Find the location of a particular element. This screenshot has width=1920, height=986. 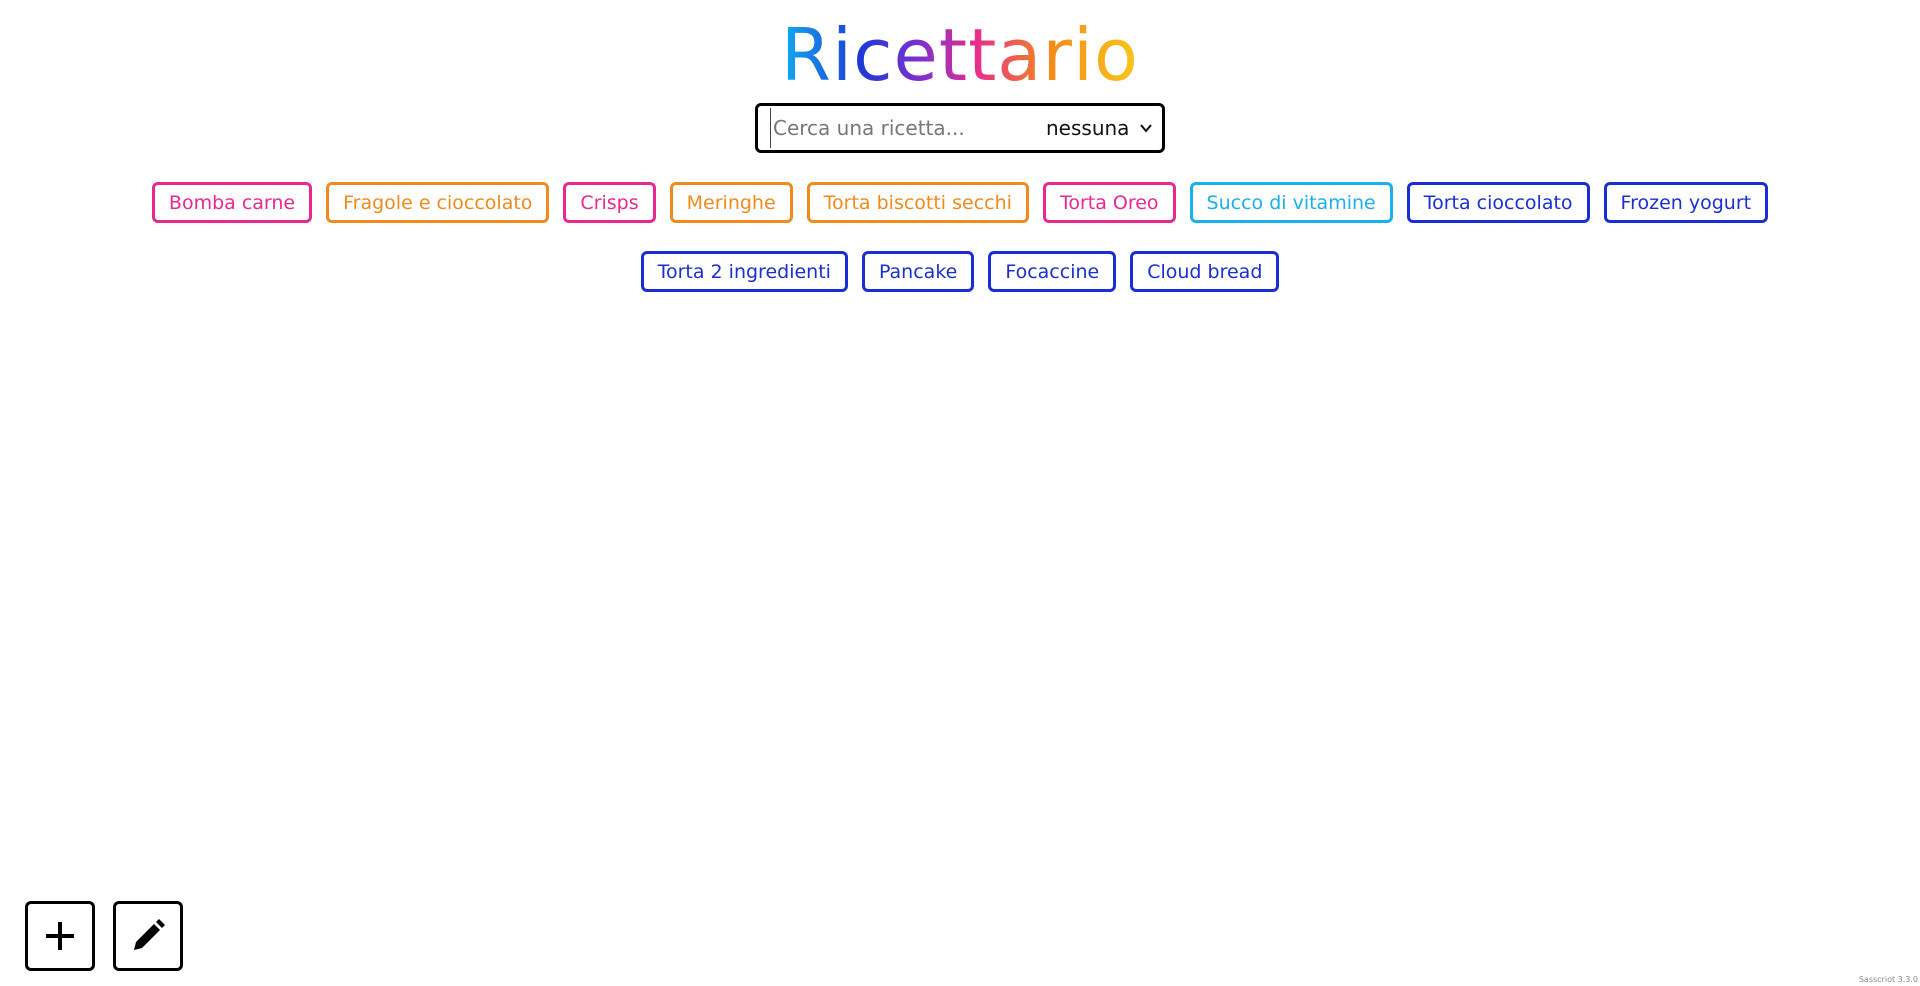

add-recipe-button is located at coordinates (60, 936).